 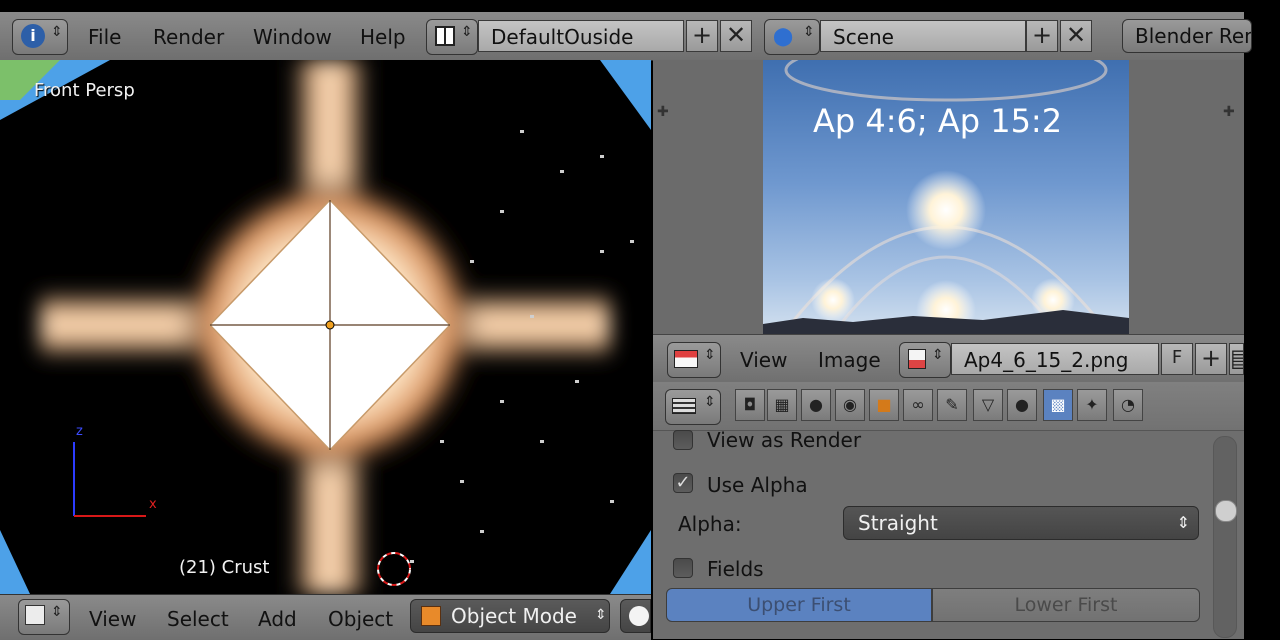 I want to click on menu-object: Object, so click(x=360, y=619).